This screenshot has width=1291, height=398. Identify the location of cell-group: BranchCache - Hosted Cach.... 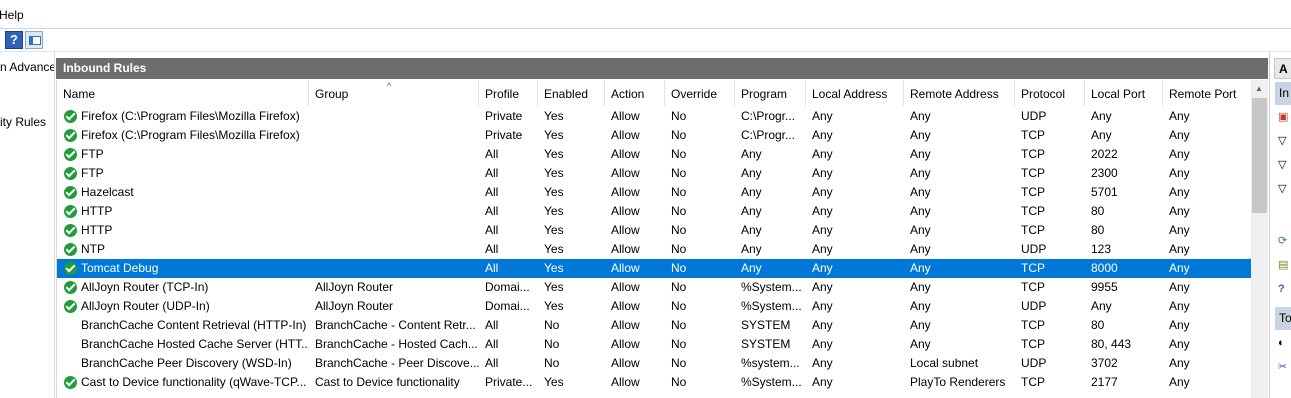
(396, 344).